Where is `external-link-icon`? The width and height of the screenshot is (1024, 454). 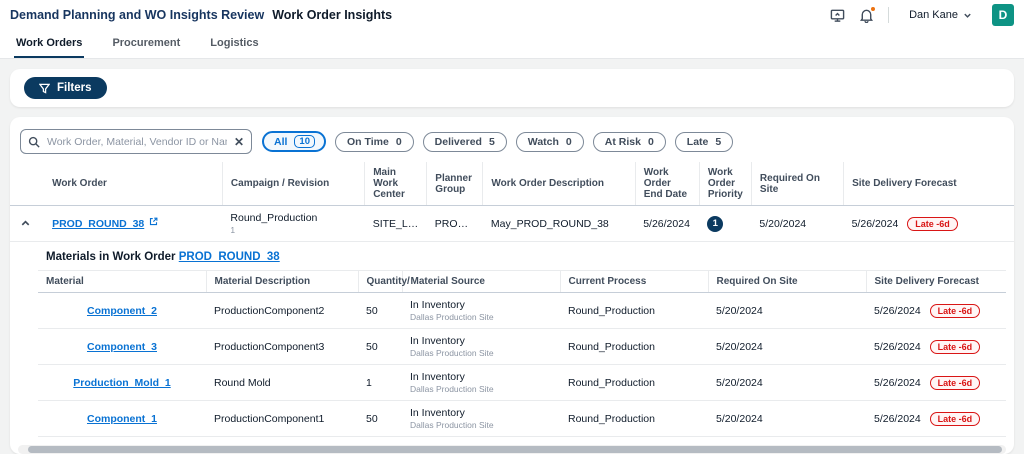
external-link-icon is located at coordinates (154, 221).